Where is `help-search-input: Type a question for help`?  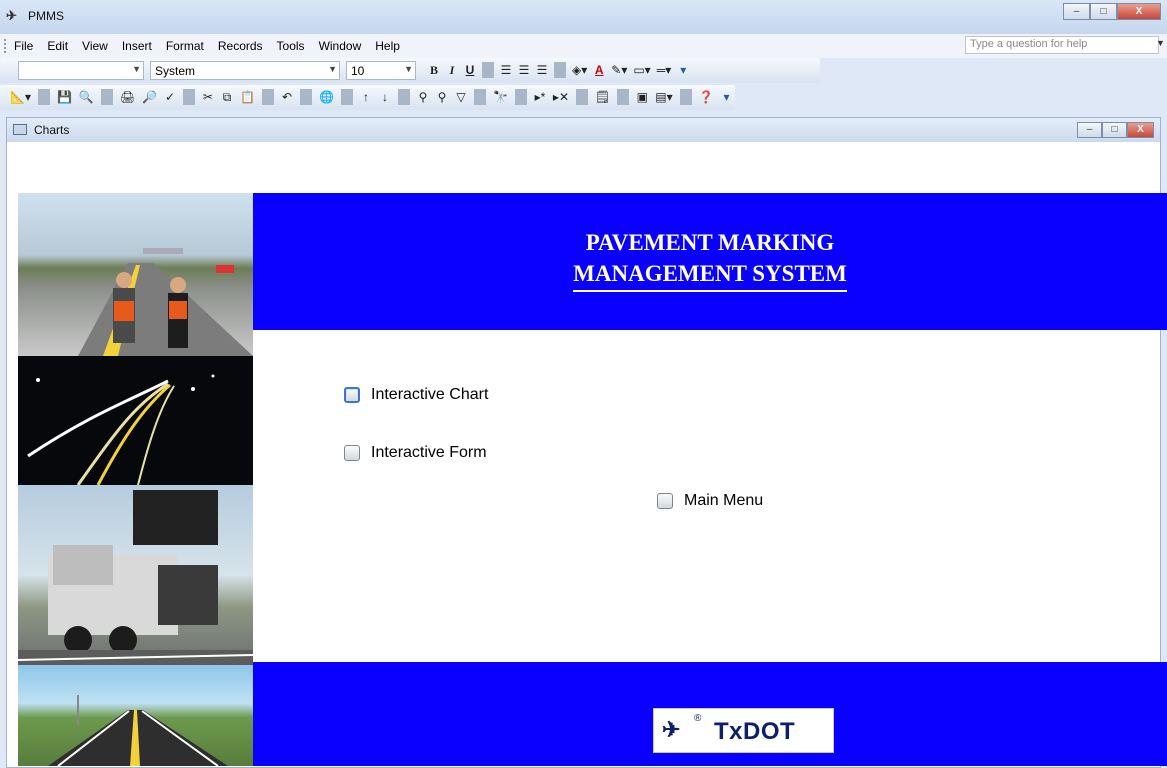 help-search-input: Type a question for help is located at coordinates (1062, 45).